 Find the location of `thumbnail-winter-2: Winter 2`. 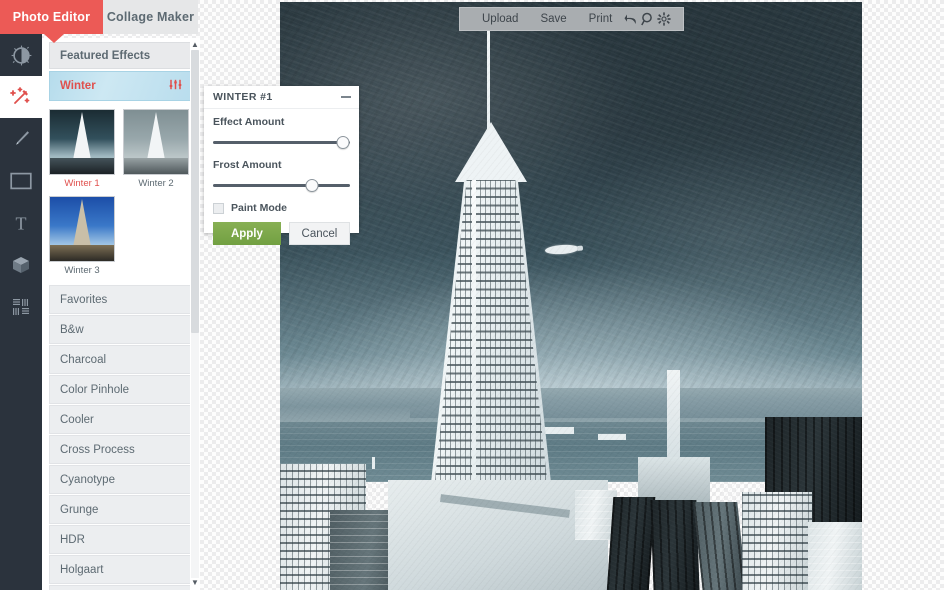

thumbnail-winter-2: Winter 2 is located at coordinates (156, 149).